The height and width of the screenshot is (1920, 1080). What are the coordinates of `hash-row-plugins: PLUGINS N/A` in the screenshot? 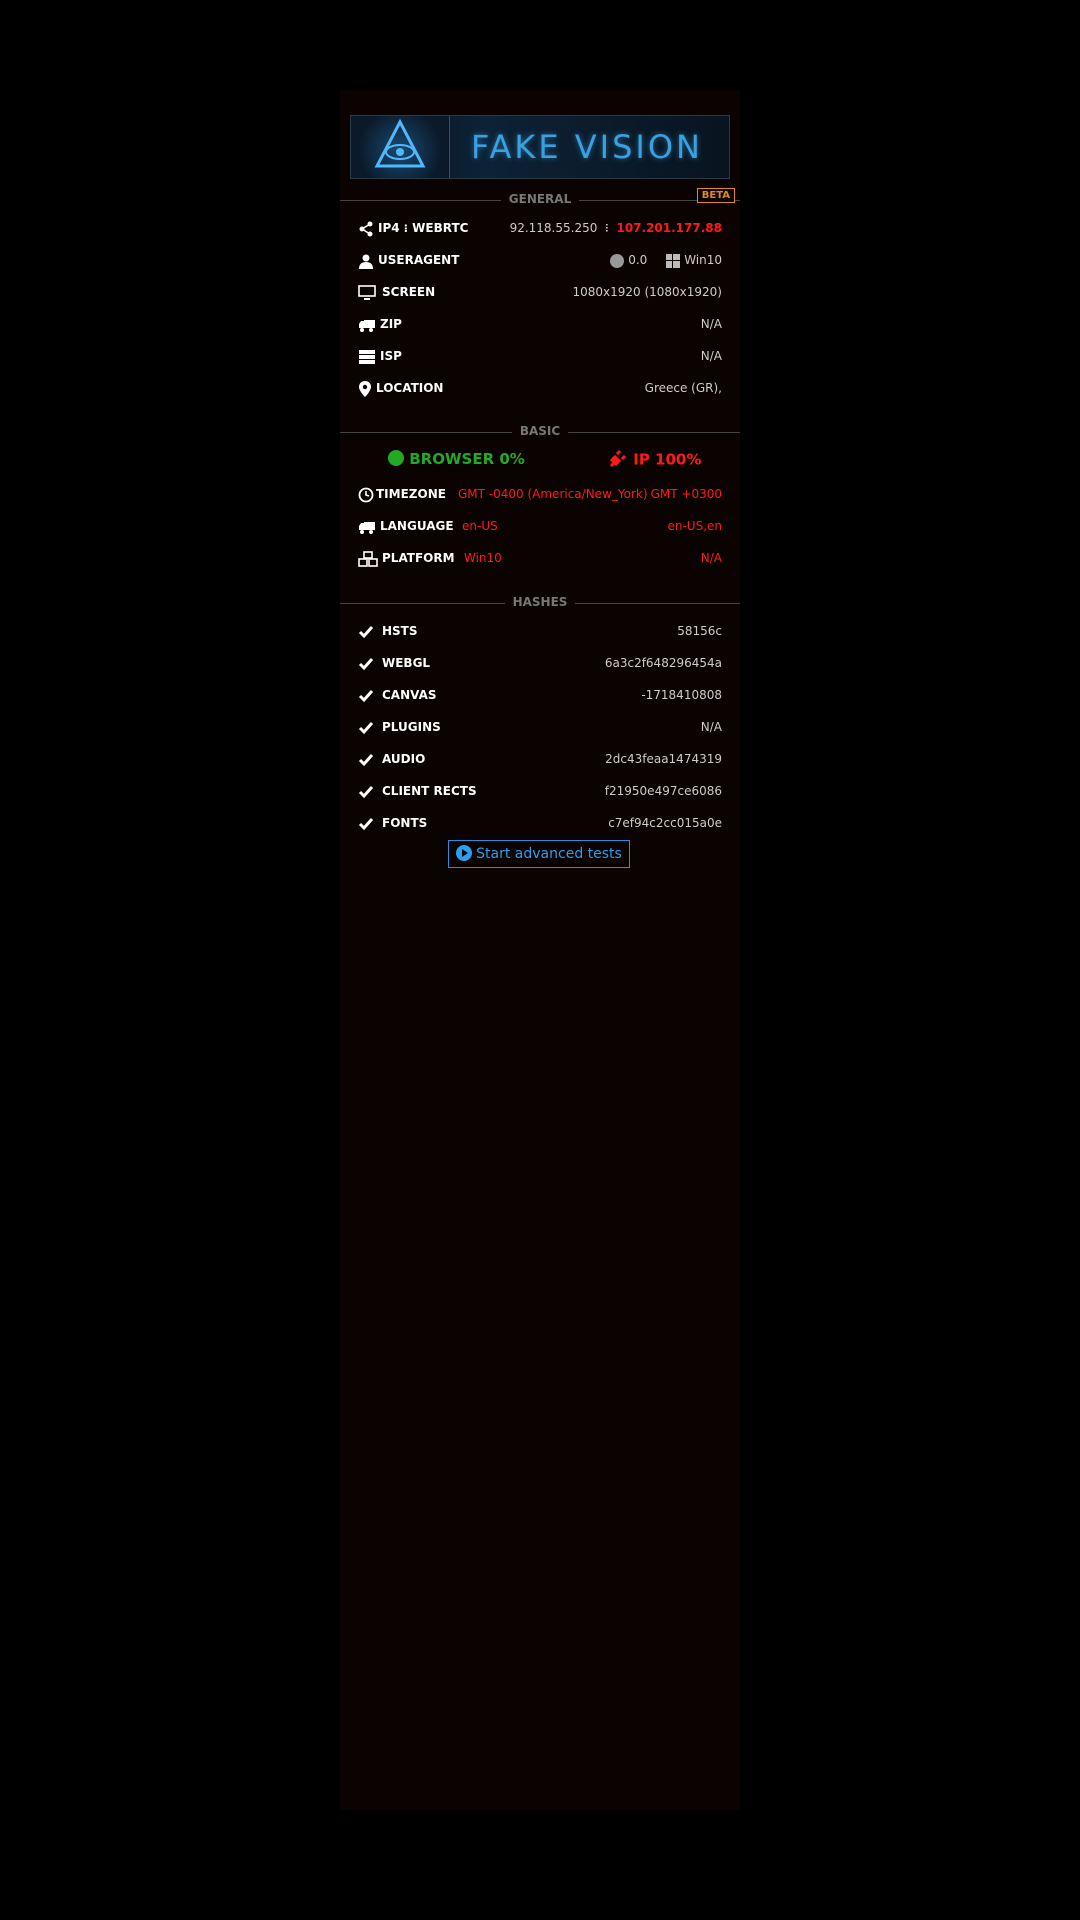 It's located at (540, 728).